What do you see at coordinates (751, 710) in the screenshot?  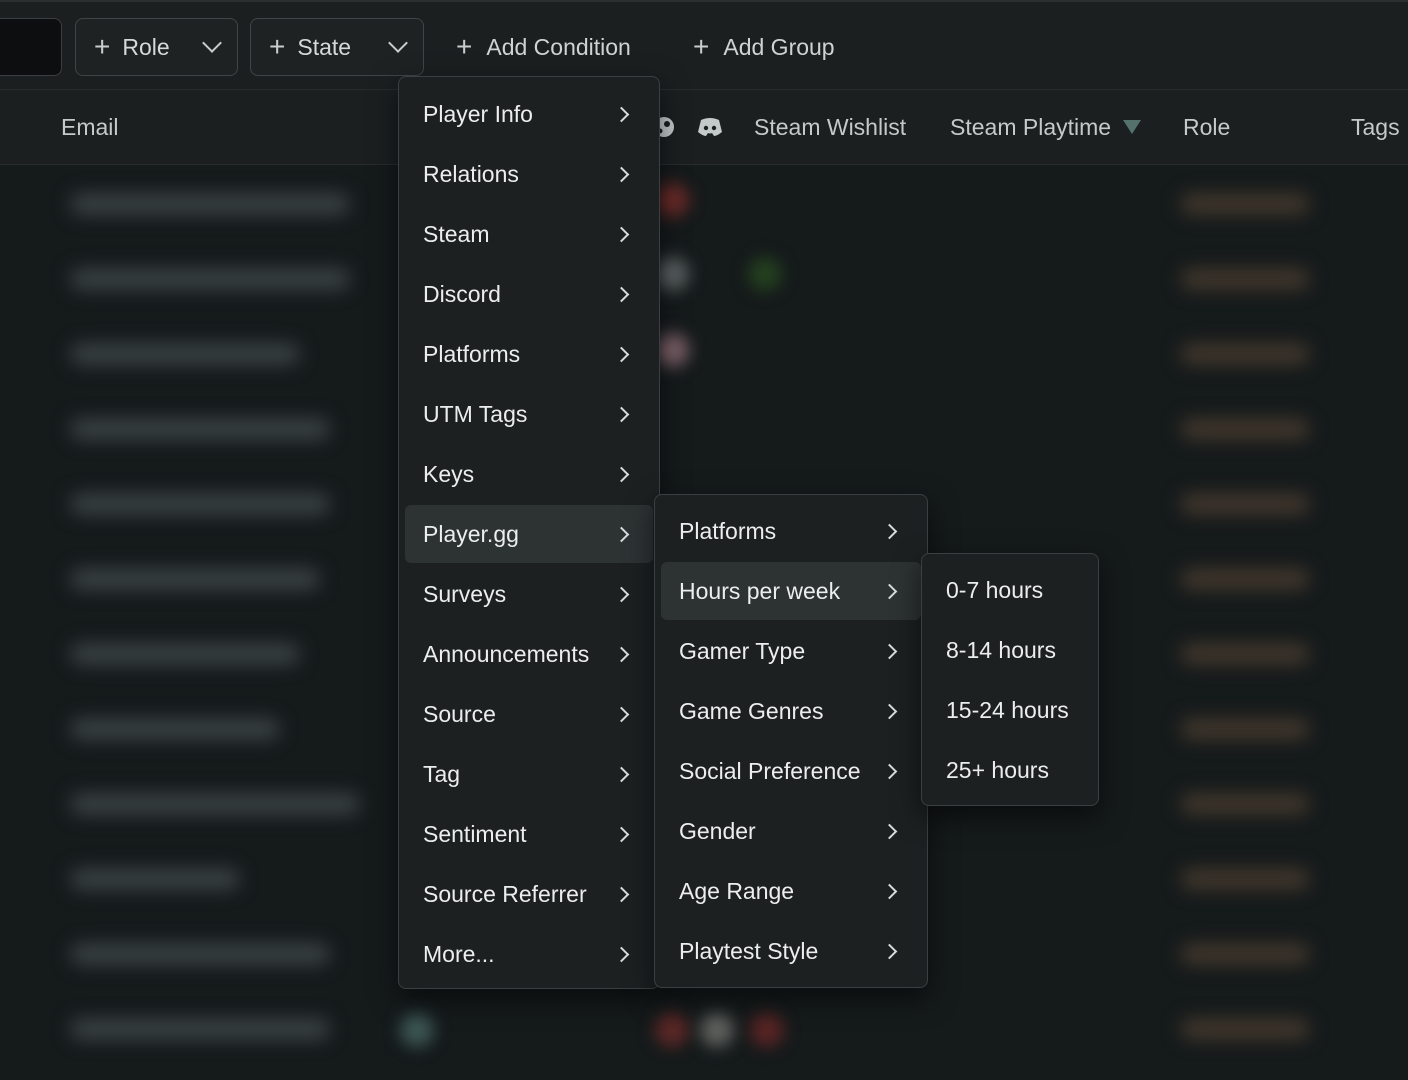 I see `submenu-item-label: Game Genres` at bounding box center [751, 710].